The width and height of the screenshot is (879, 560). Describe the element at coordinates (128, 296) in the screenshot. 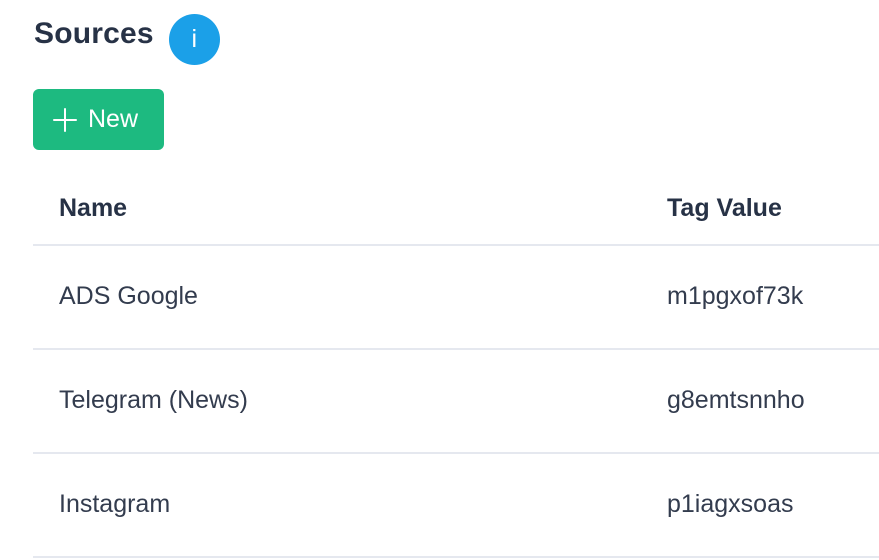

I see `source-name: ADS Google` at that location.